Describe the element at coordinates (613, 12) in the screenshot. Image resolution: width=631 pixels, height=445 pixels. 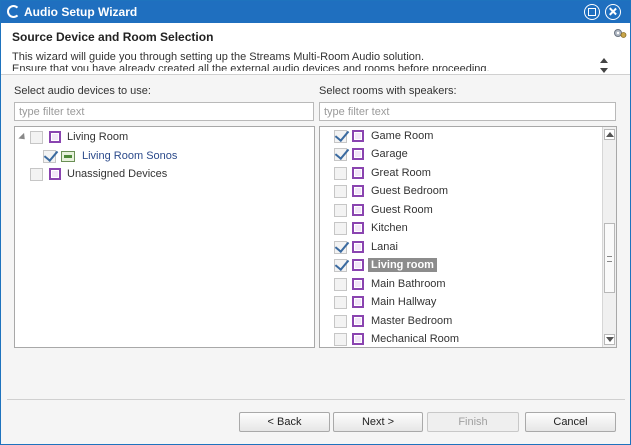
I see `close-icon` at that location.